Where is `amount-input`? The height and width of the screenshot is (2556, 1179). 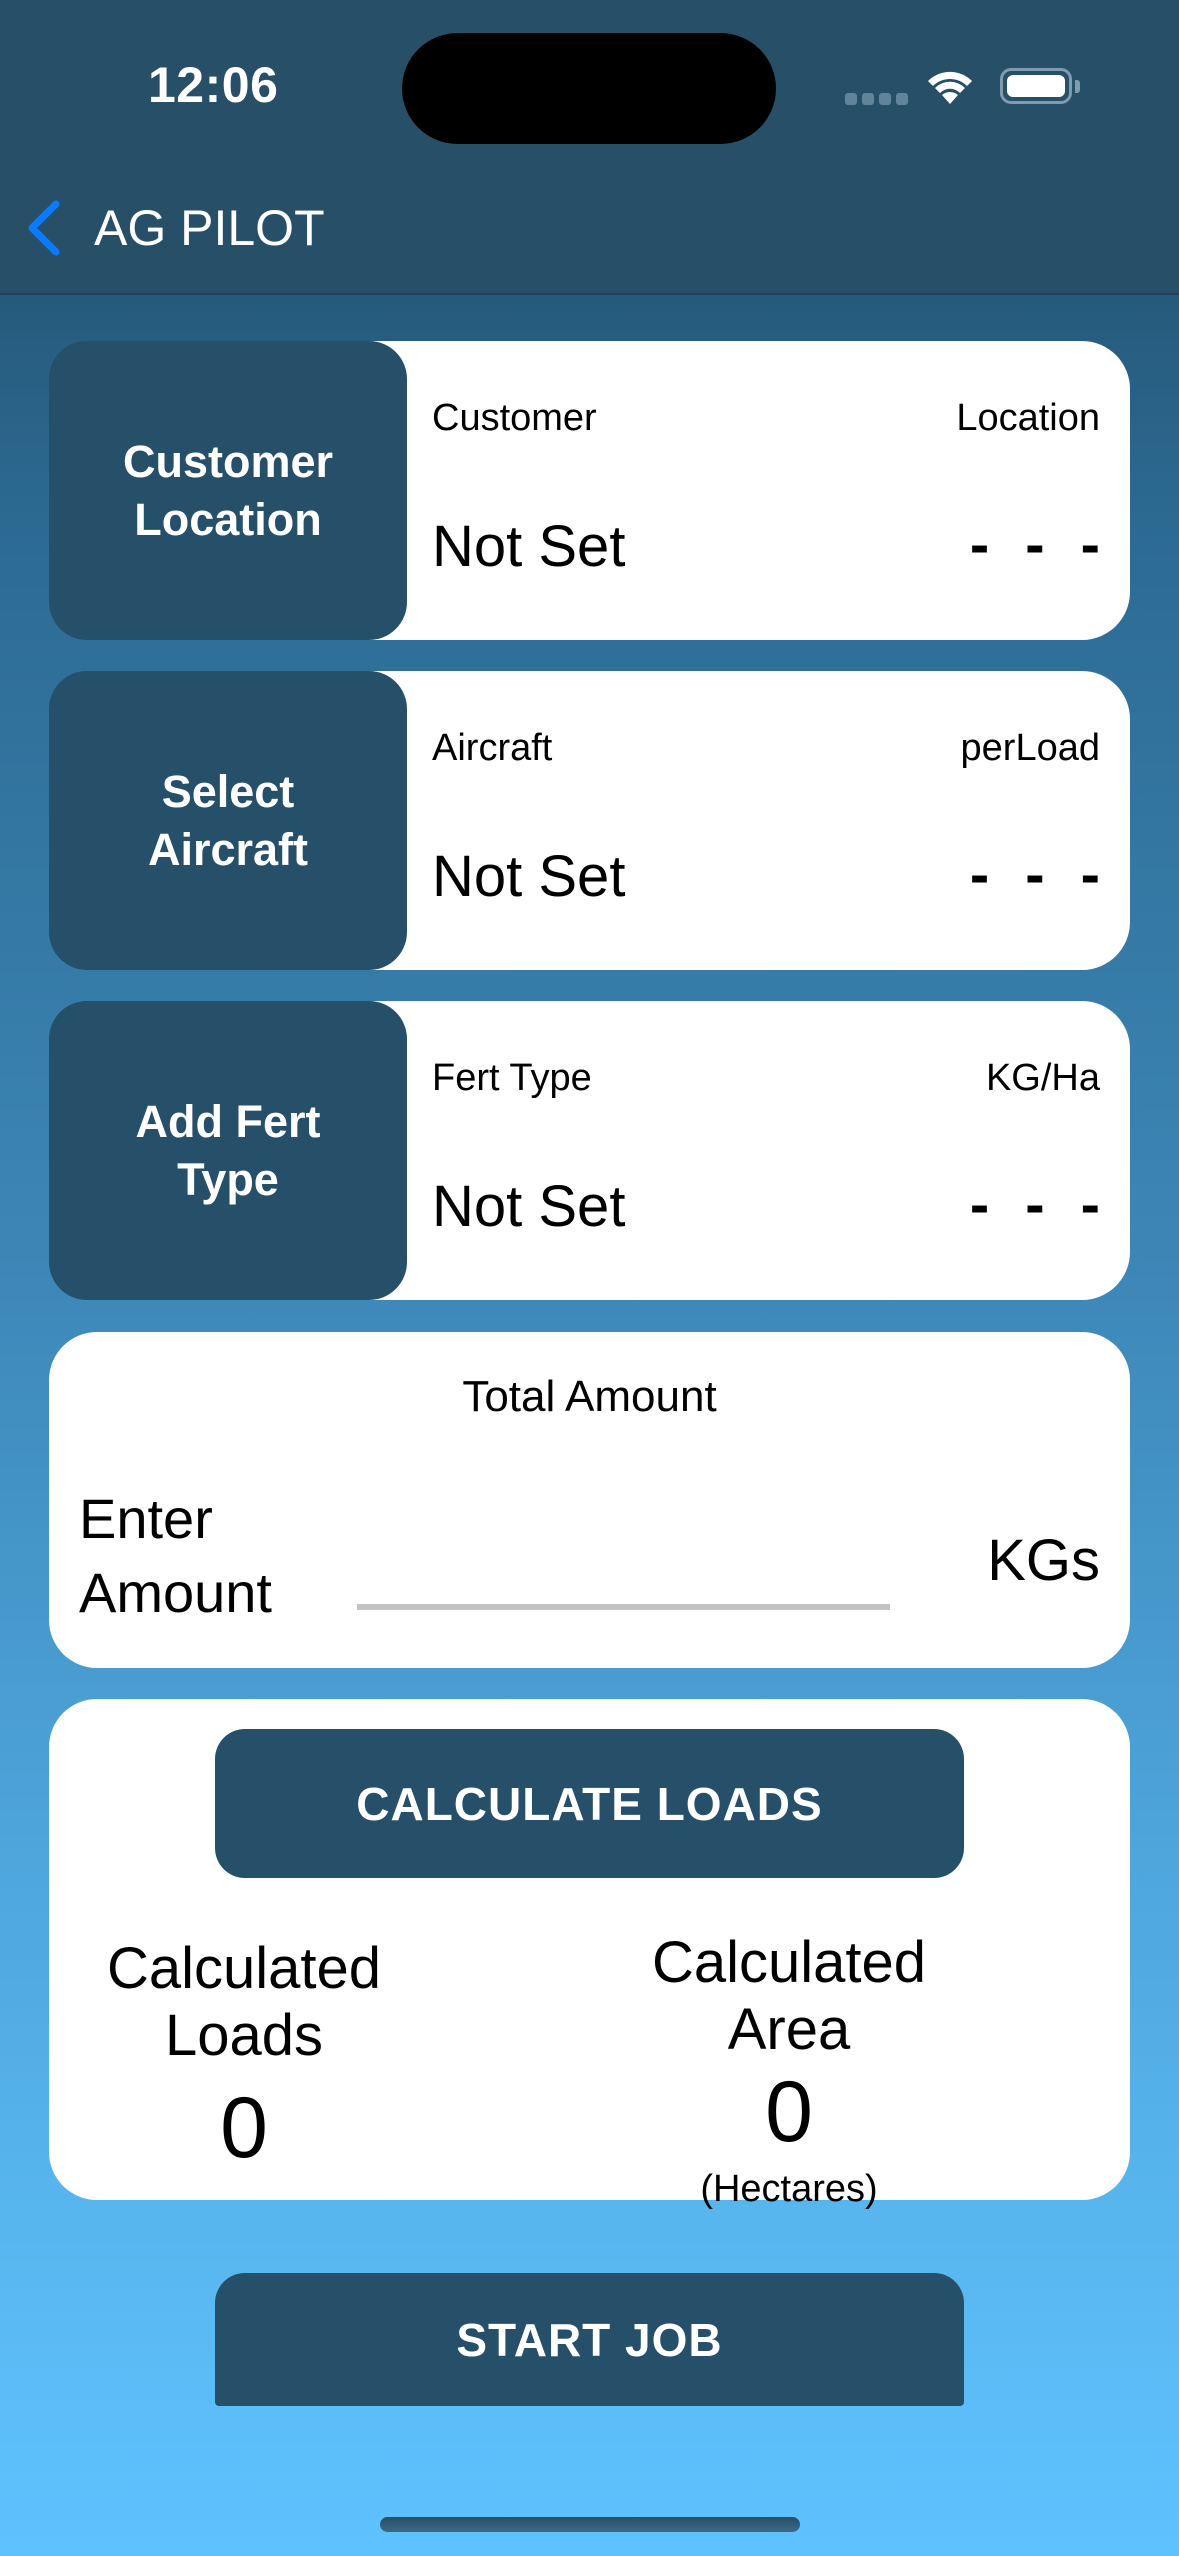 amount-input is located at coordinates (623, 1551).